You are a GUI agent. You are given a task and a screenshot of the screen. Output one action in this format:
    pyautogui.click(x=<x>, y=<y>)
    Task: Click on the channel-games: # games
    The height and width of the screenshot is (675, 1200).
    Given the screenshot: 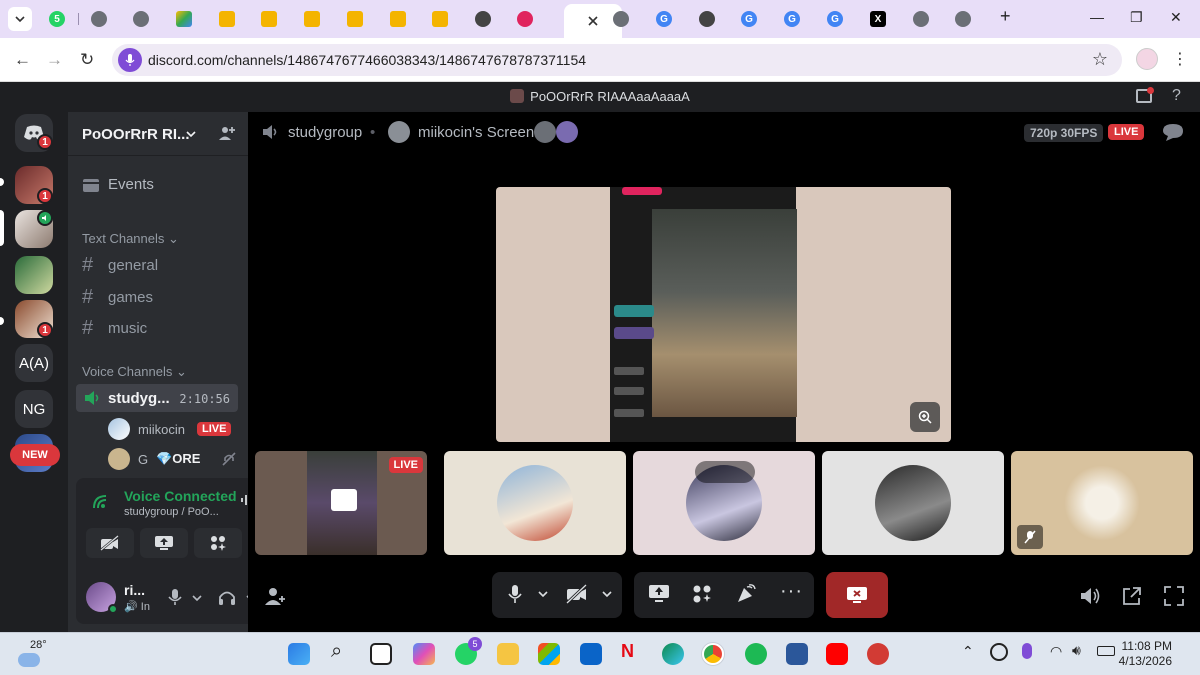 What is the action you would take?
    pyautogui.click(x=117, y=297)
    